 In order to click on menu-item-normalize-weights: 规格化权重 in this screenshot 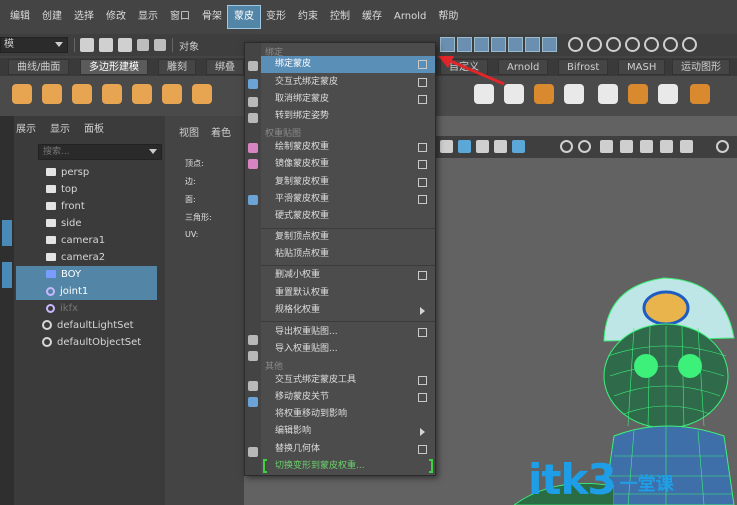, I will do `click(348, 310)`.